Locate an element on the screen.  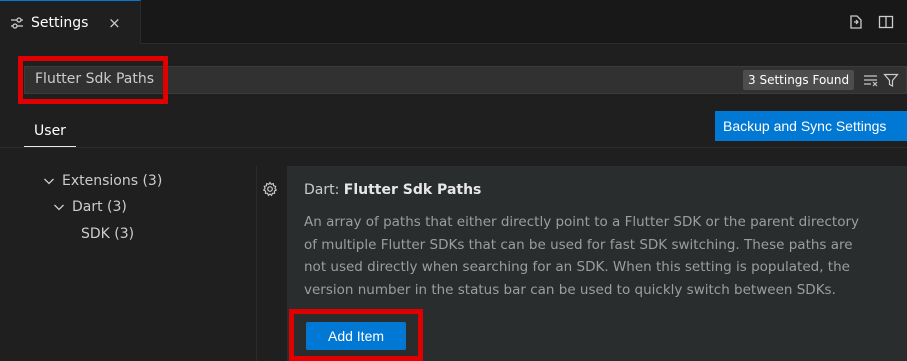
settings-tab: Settings × is located at coordinates (70, 22).